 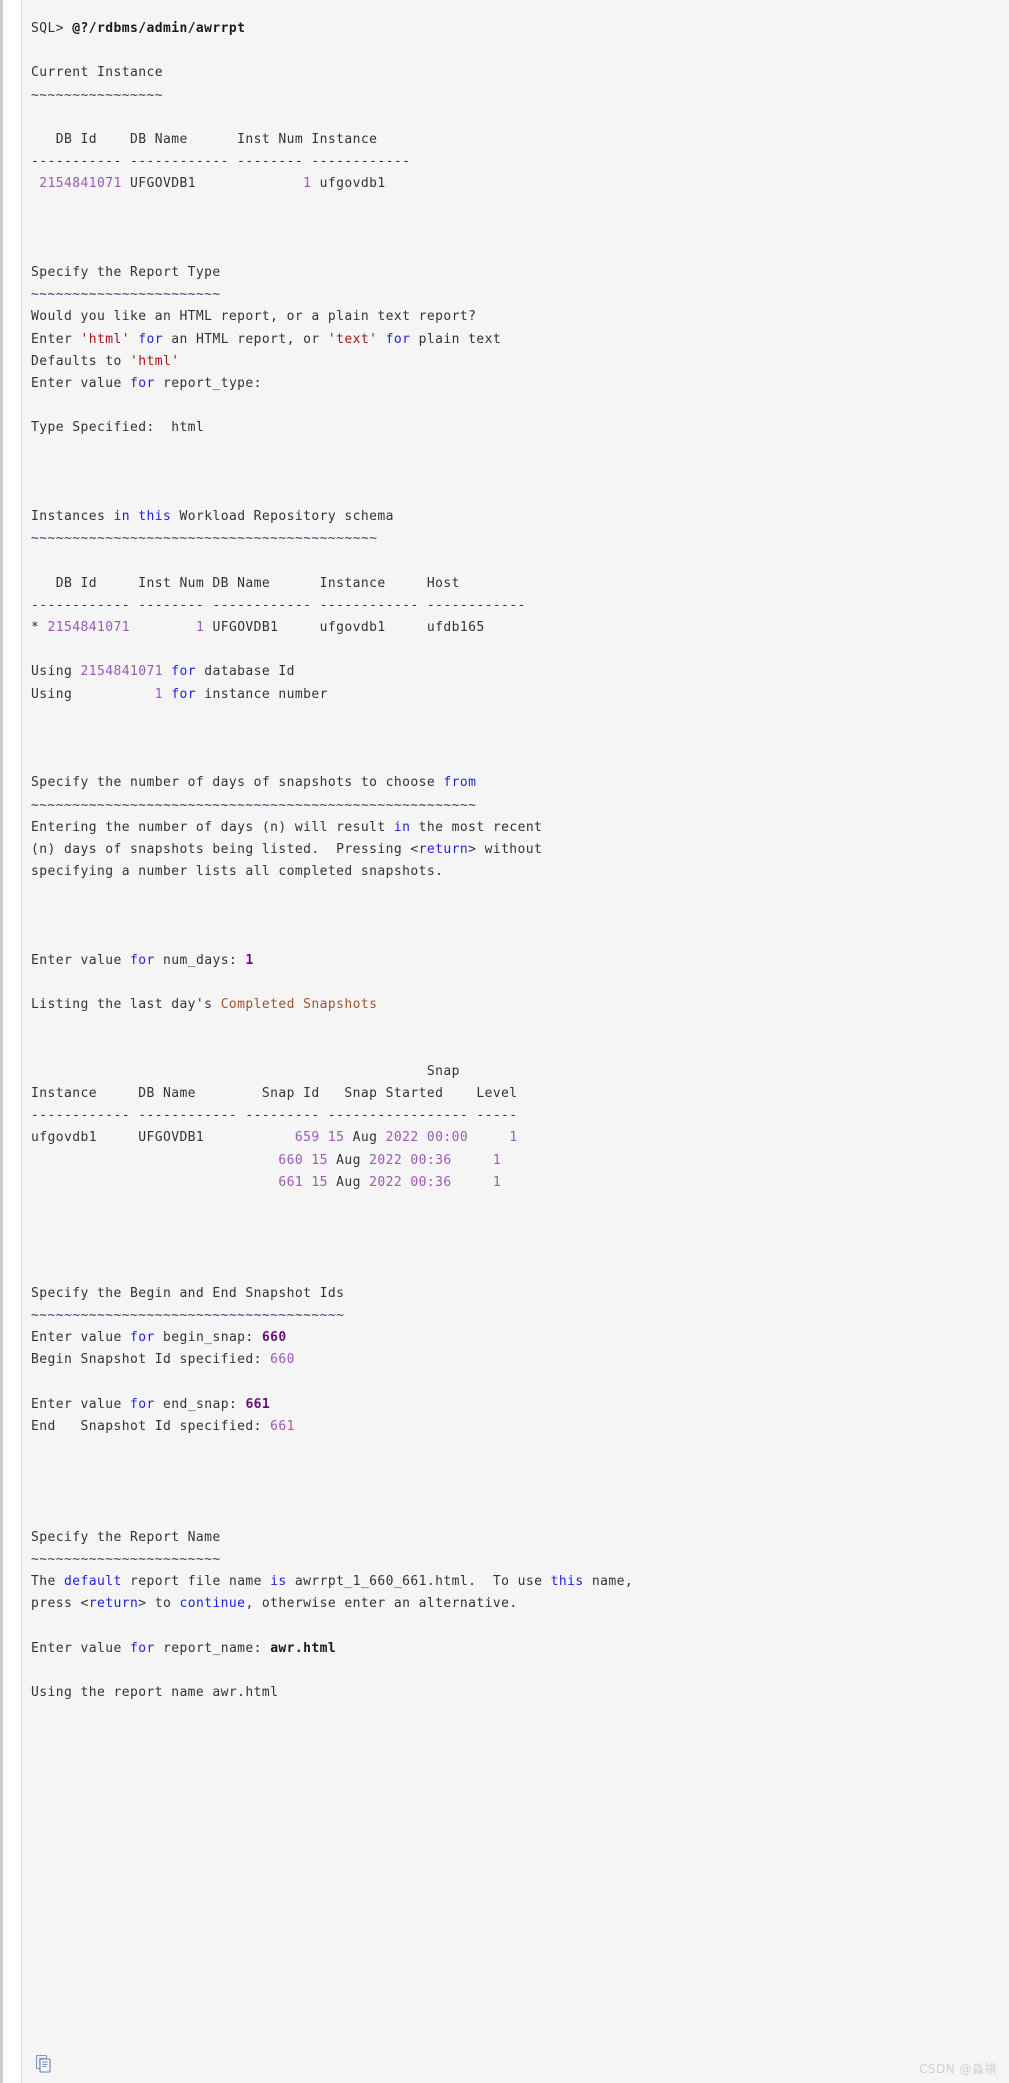 I want to click on console-token: in, so click(x=402, y=827).